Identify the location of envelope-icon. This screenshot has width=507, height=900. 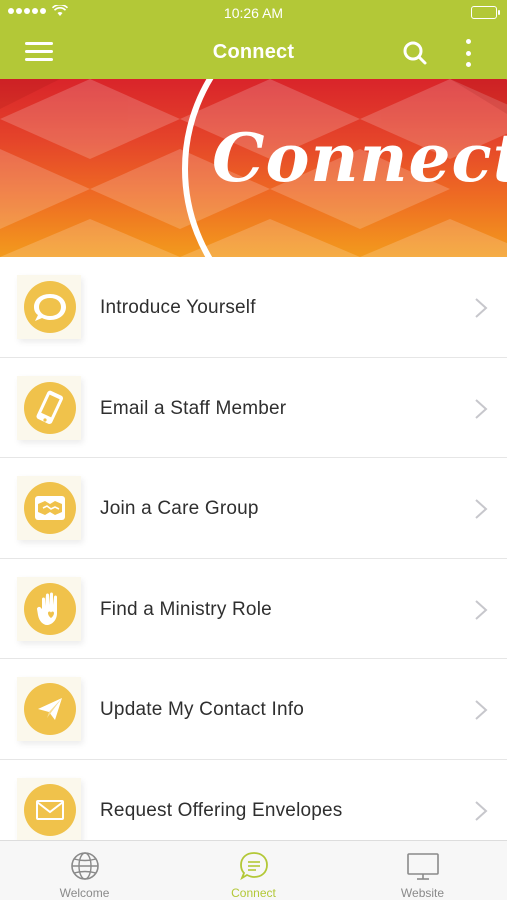
(50, 809).